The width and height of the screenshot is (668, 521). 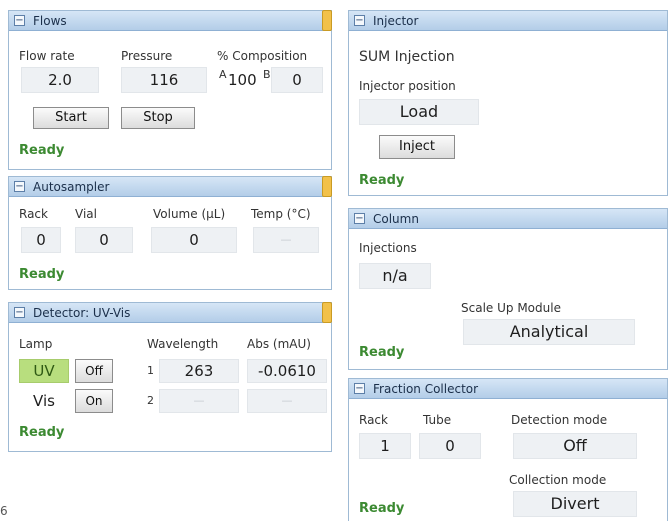 I want to click on column-header: − Column, so click(x=508, y=219).